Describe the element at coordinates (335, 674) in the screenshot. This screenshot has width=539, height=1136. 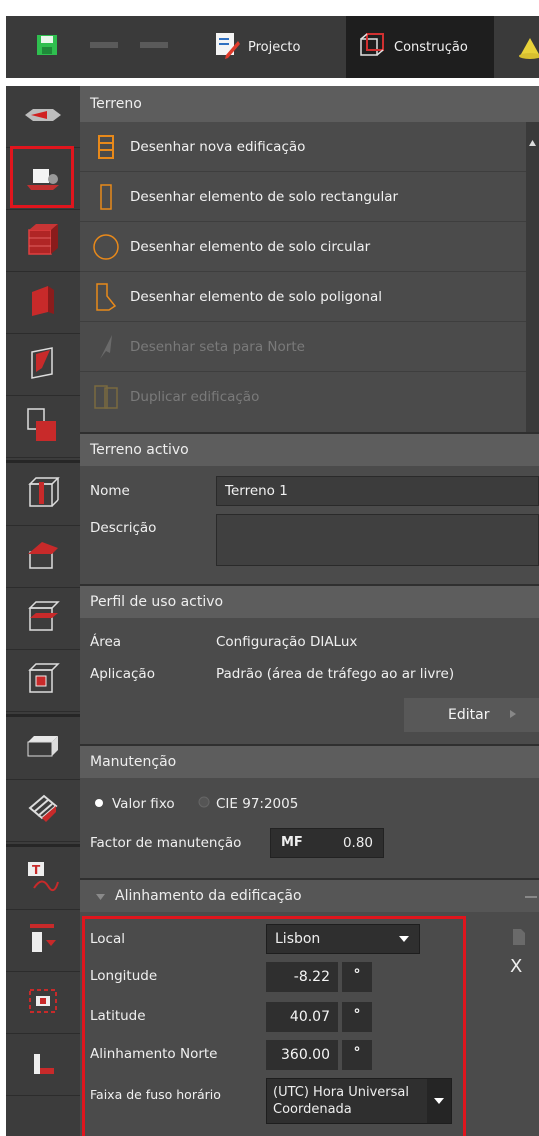
I see `application-value: Padrão (área de tráfego ao ar livre)` at that location.